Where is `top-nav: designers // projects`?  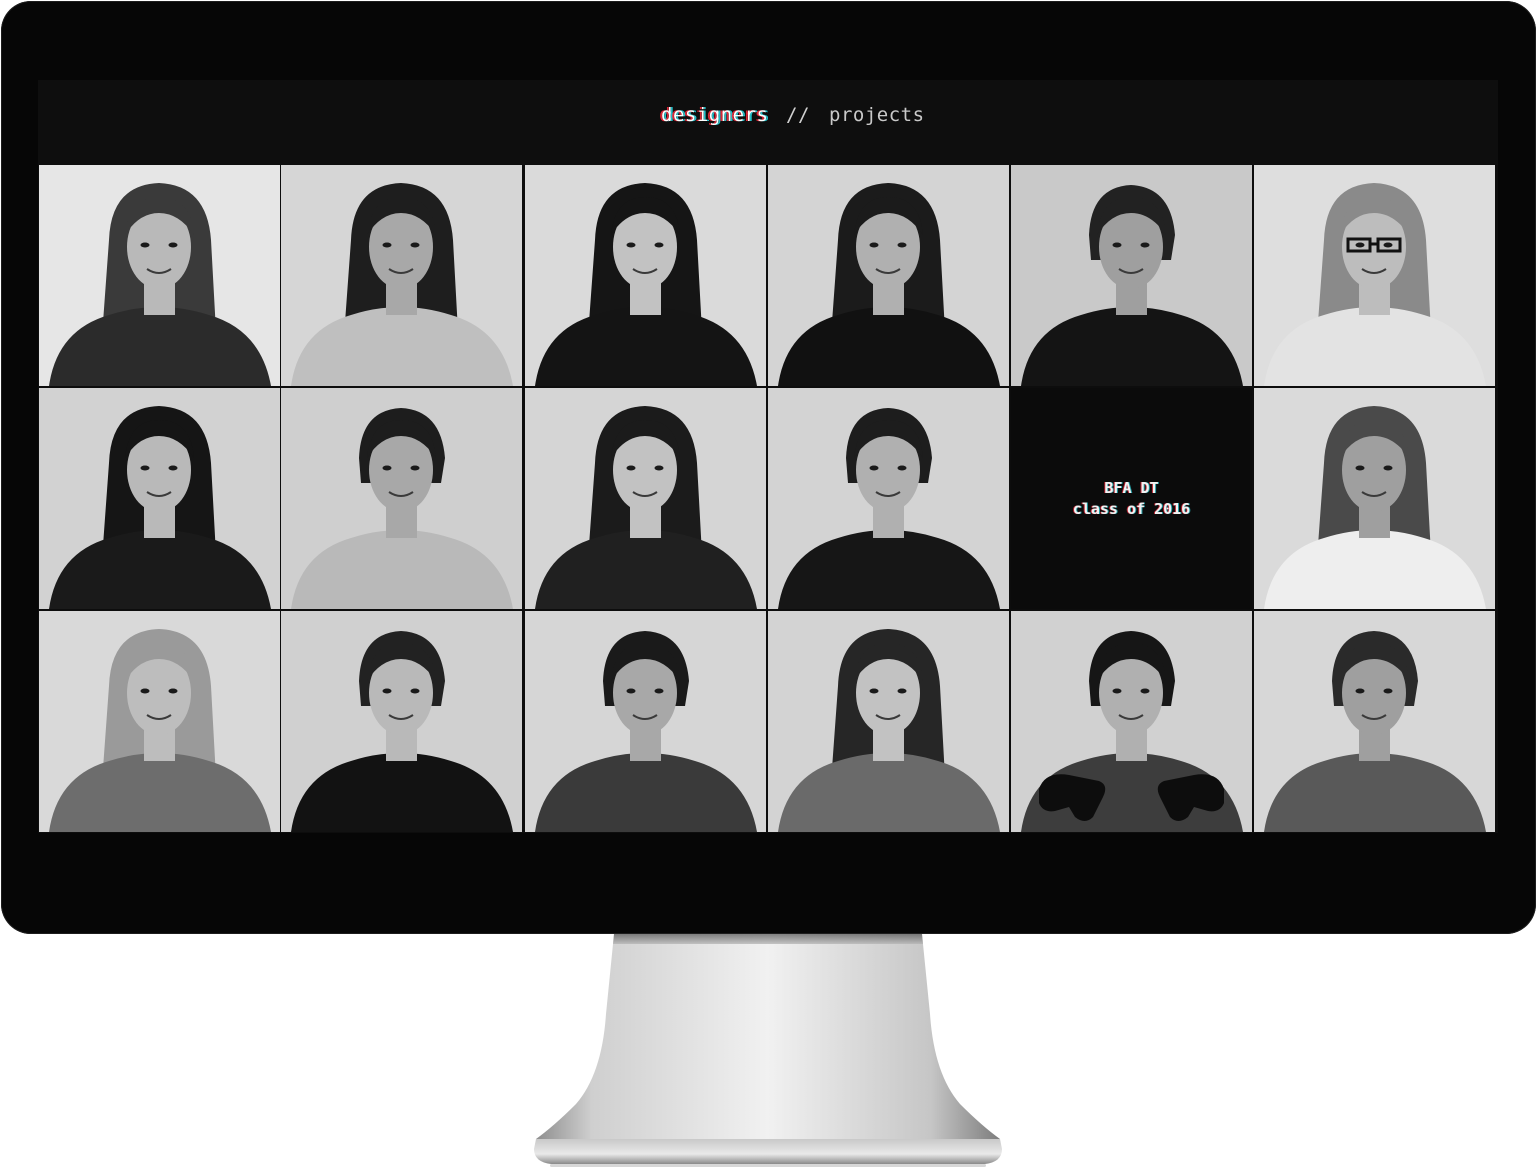 top-nav: designers // projects is located at coordinates (768, 122).